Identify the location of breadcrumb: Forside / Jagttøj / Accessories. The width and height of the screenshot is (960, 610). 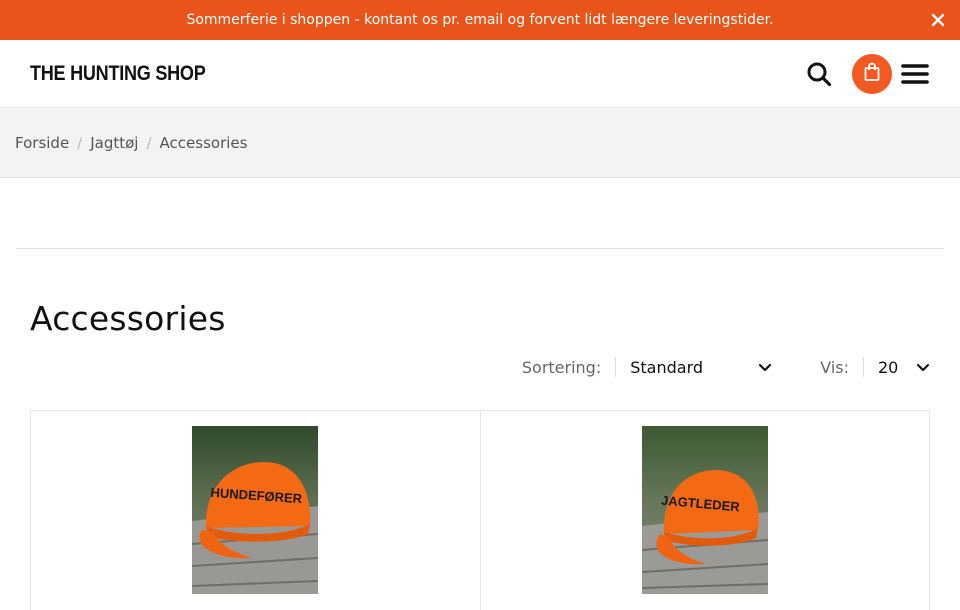
(480, 143).